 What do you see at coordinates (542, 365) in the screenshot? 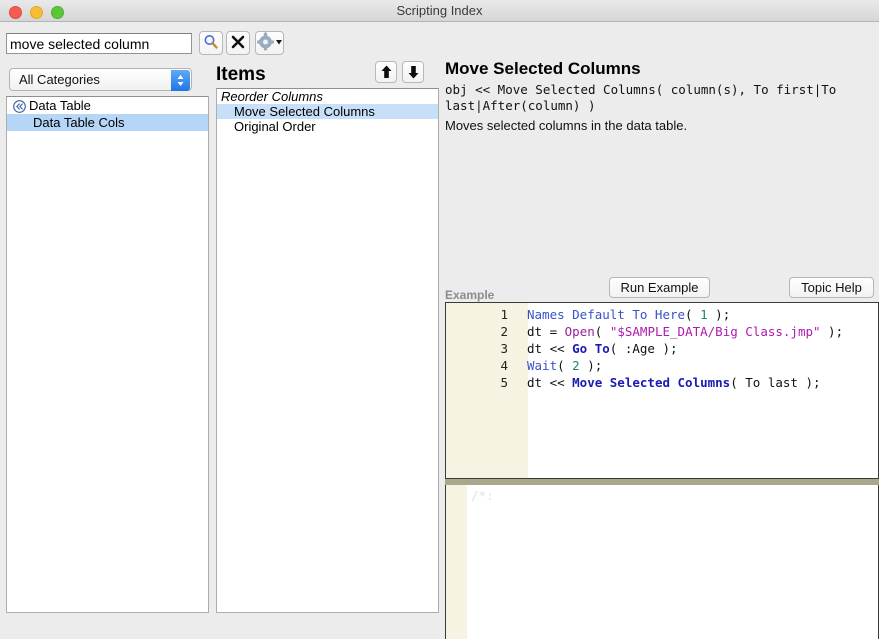
I see `code-token: Wait` at bounding box center [542, 365].